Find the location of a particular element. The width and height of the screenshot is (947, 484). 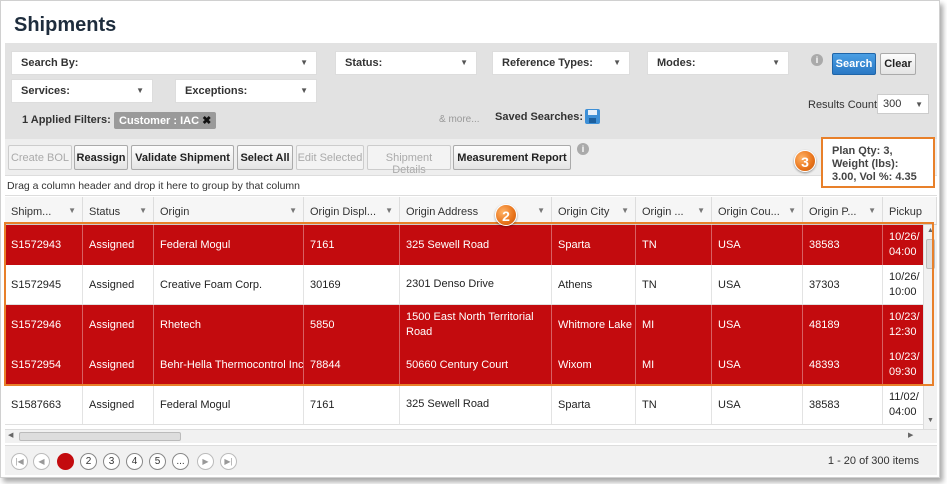

column-header-origin-address: Origin Address ▼ is located at coordinates (476, 211).